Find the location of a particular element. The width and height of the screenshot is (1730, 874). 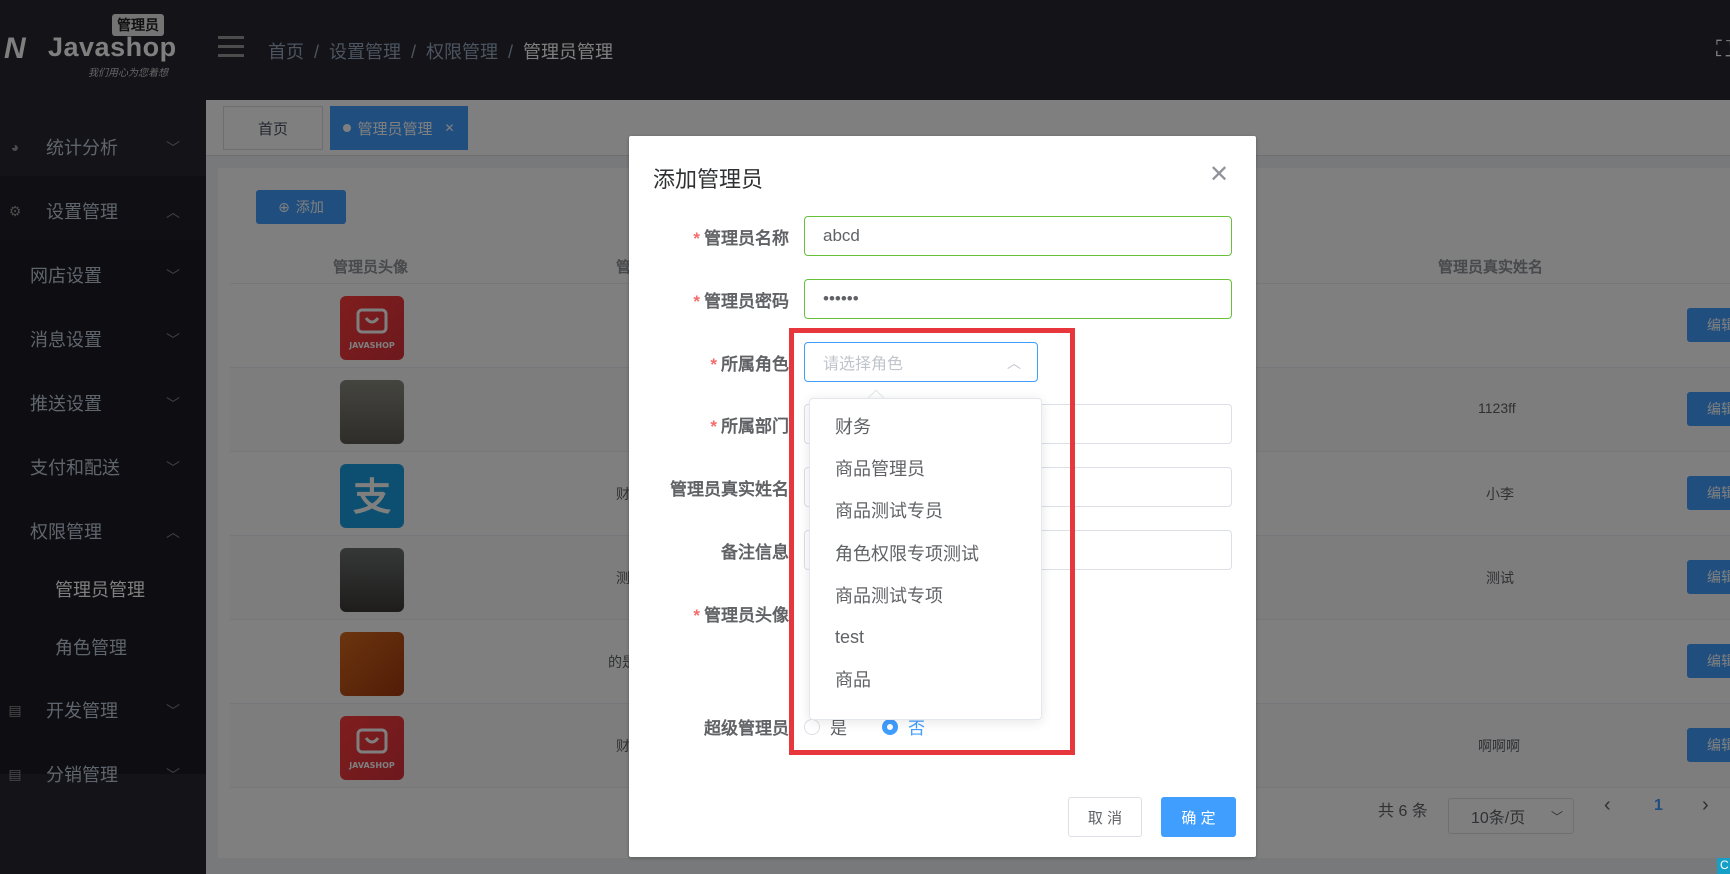

dialog-title: 添加管理员 is located at coordinates (708, 179).